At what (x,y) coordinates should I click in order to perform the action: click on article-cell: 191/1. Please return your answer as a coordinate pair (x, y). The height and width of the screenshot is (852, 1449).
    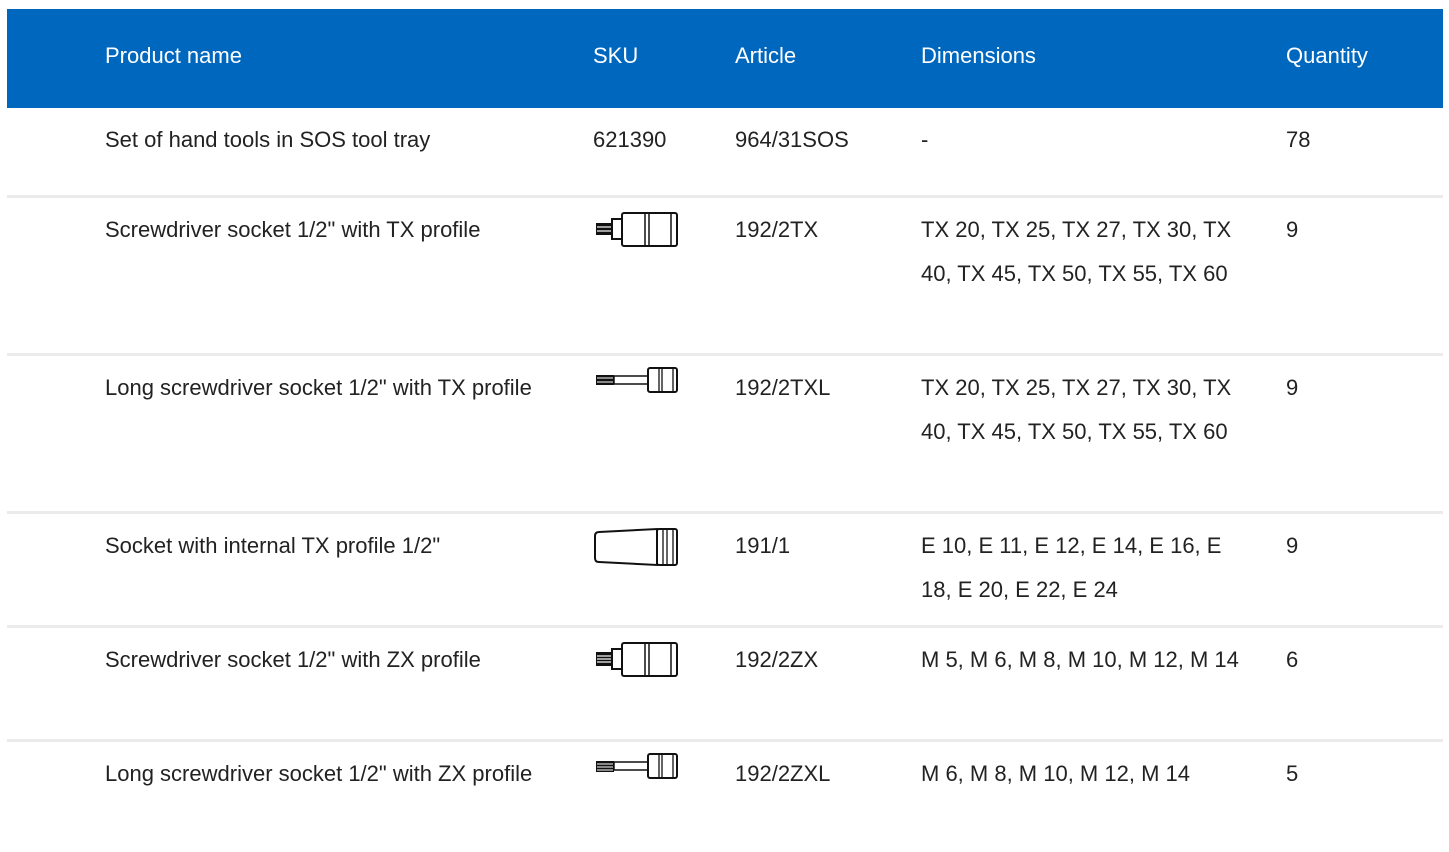
    Looking at the image, I should click on (763, 545).